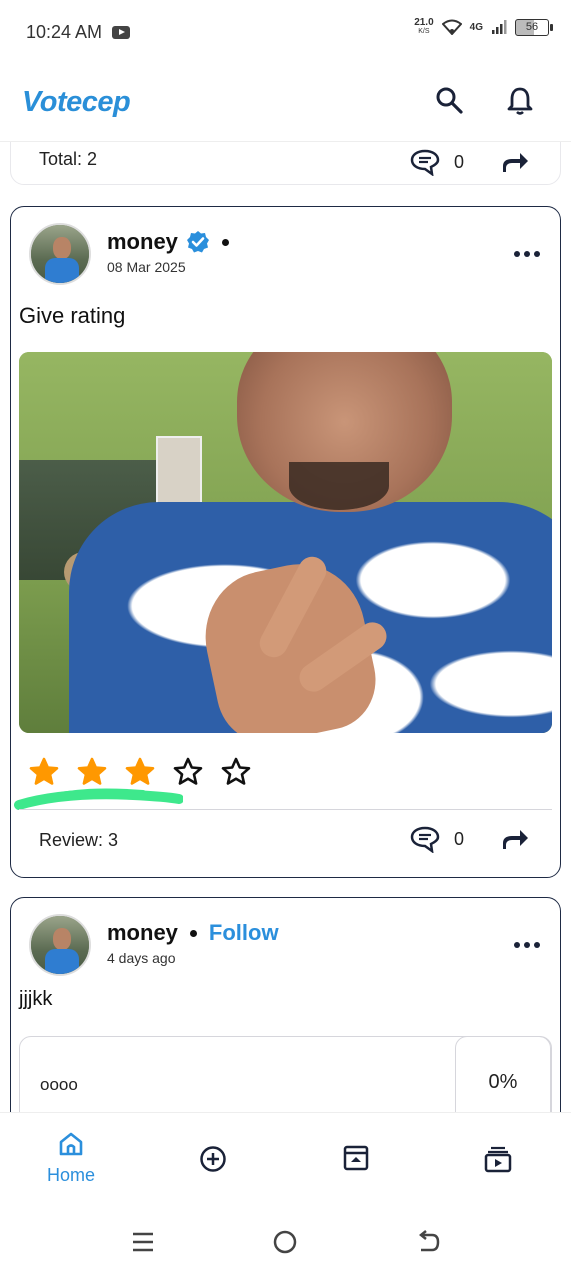  Describe the element at coordinates (71, 1144) in the screenshot. I see `home-icon` at that location.